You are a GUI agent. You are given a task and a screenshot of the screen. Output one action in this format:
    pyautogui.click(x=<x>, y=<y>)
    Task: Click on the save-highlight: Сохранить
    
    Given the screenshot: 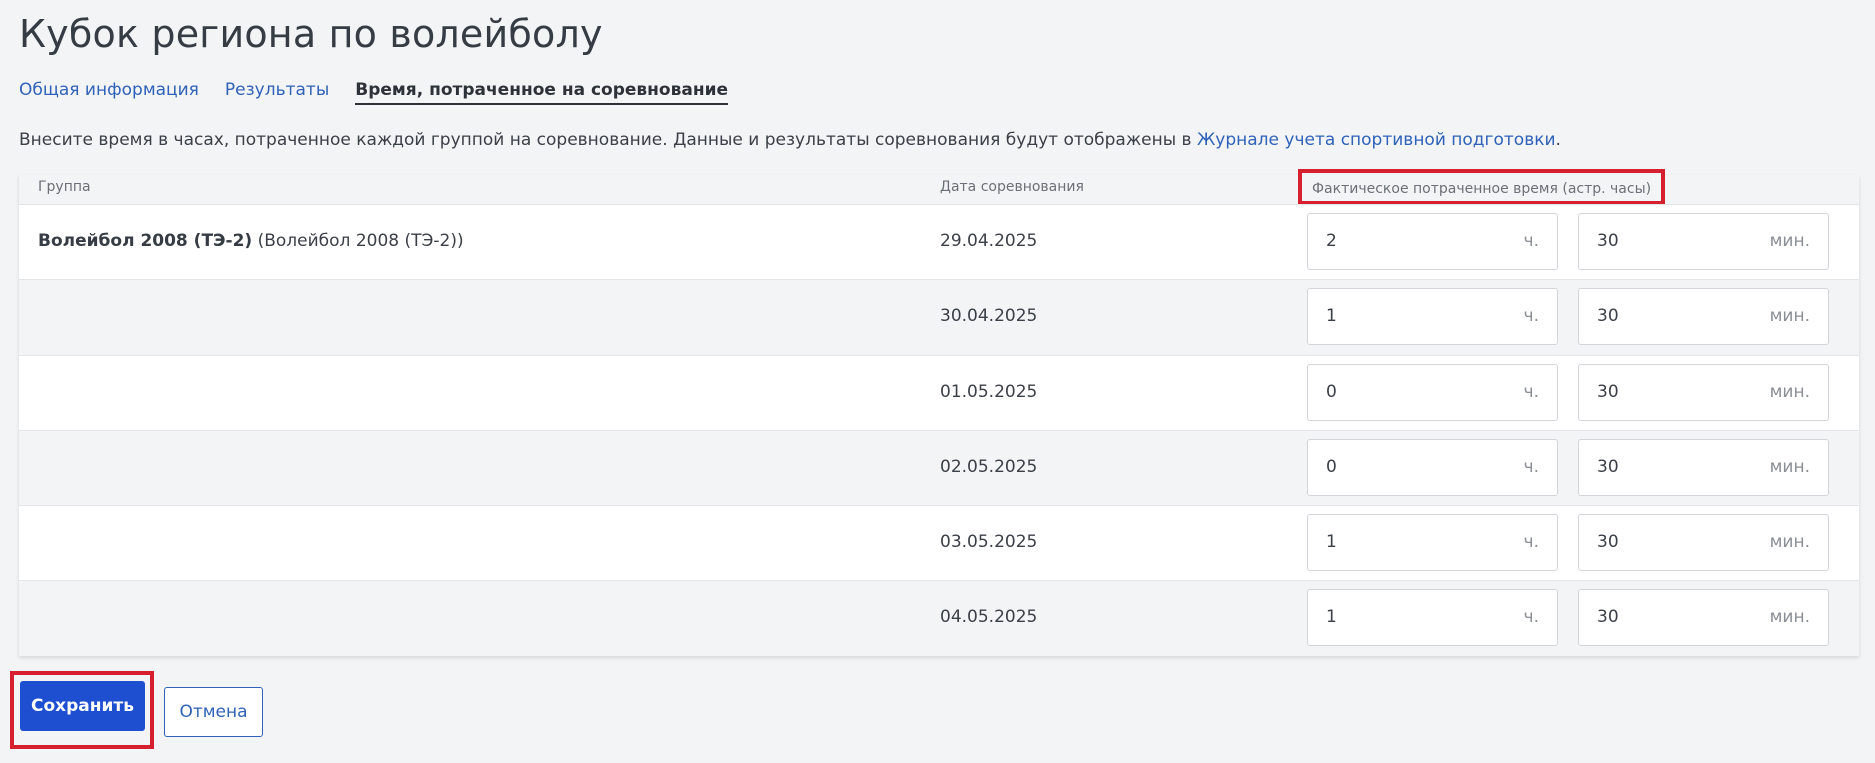 What is the action you would take?
    pyautogui.click(x=82, y=710)
    